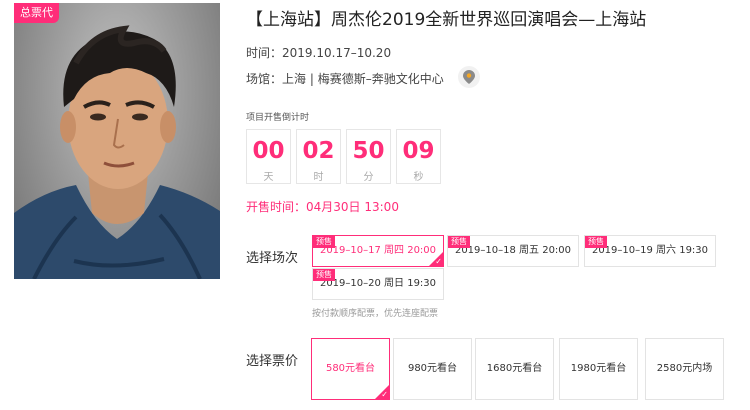 The width and height of the screenshot is (750, 410). What do you see at coordinates (363, 79) in the screenshot?
I see `event-venue-value: 上海 | 梅赛德斯–奔驰文化中心` at bounding box center [363, 79].